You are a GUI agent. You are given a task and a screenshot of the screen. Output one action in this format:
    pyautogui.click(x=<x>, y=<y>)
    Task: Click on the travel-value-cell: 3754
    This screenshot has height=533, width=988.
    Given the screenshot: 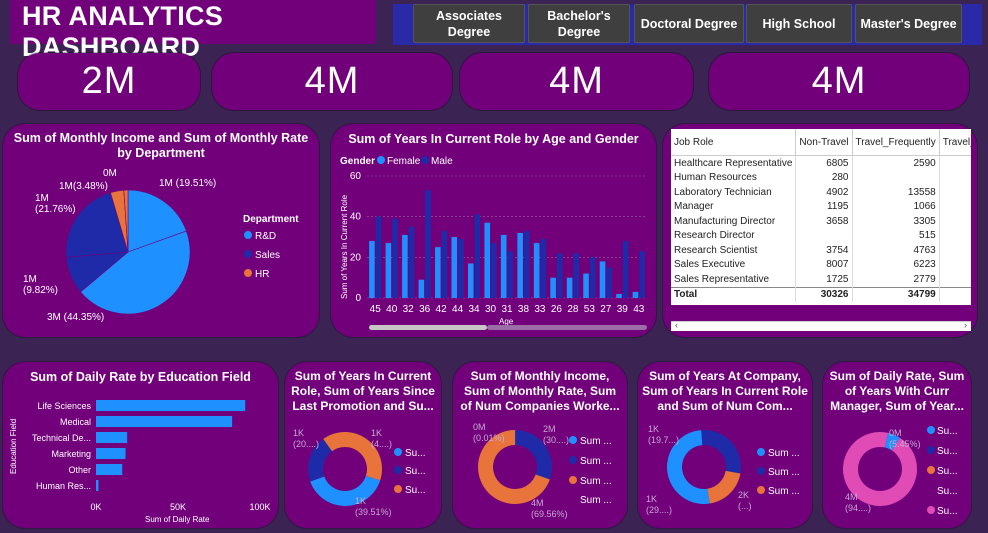 What is the action you would take?
    pyautogui.click(x=823, y=250)
    